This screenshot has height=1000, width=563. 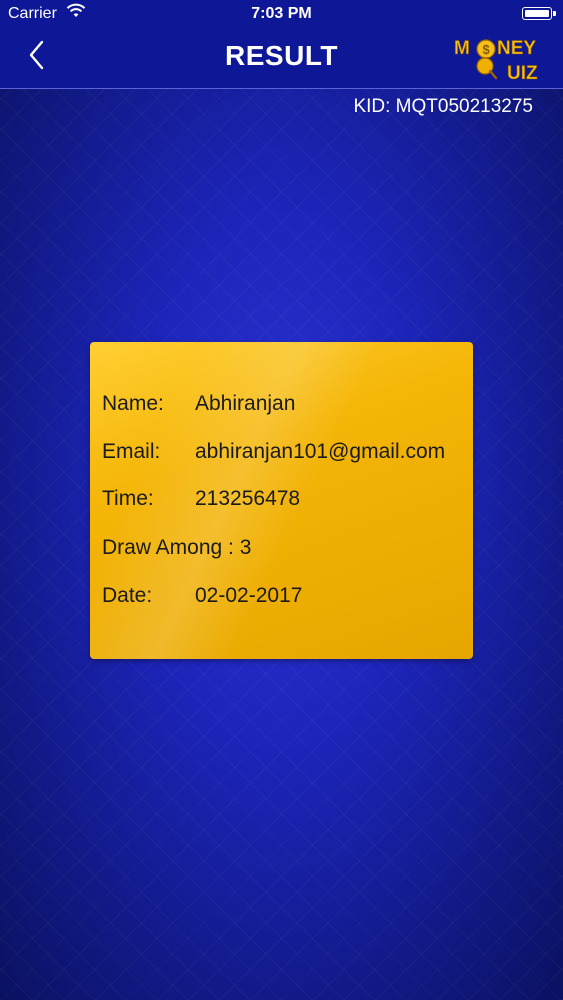 I want to click on time-label: Time:, so click(x=128, y=498).